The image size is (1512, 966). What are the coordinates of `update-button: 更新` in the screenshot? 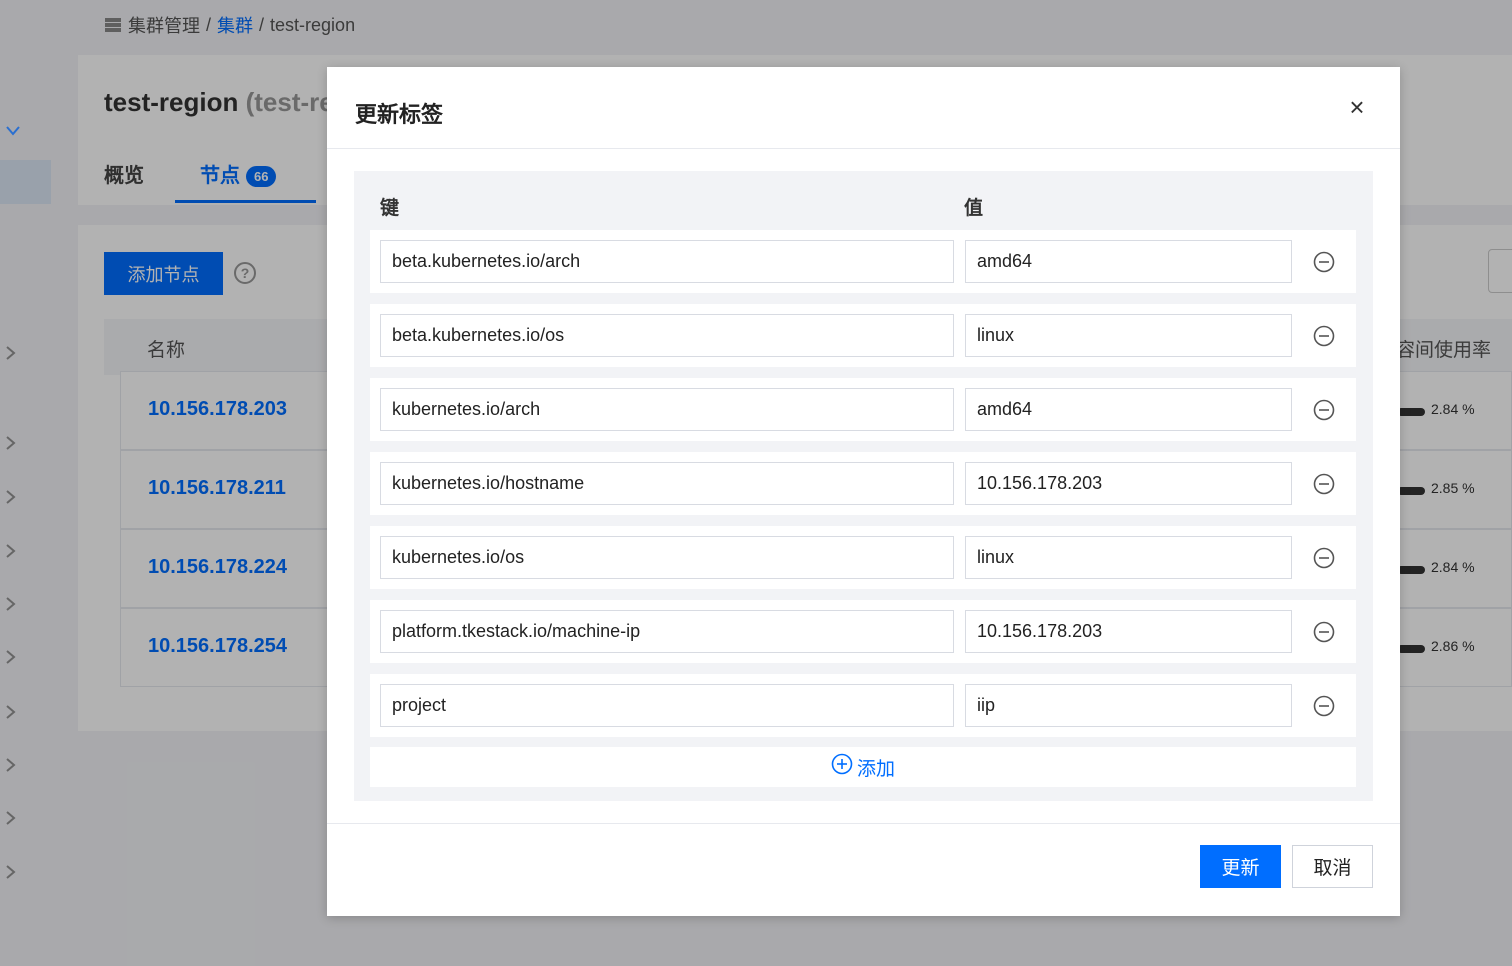 It's located at (1240, 866).